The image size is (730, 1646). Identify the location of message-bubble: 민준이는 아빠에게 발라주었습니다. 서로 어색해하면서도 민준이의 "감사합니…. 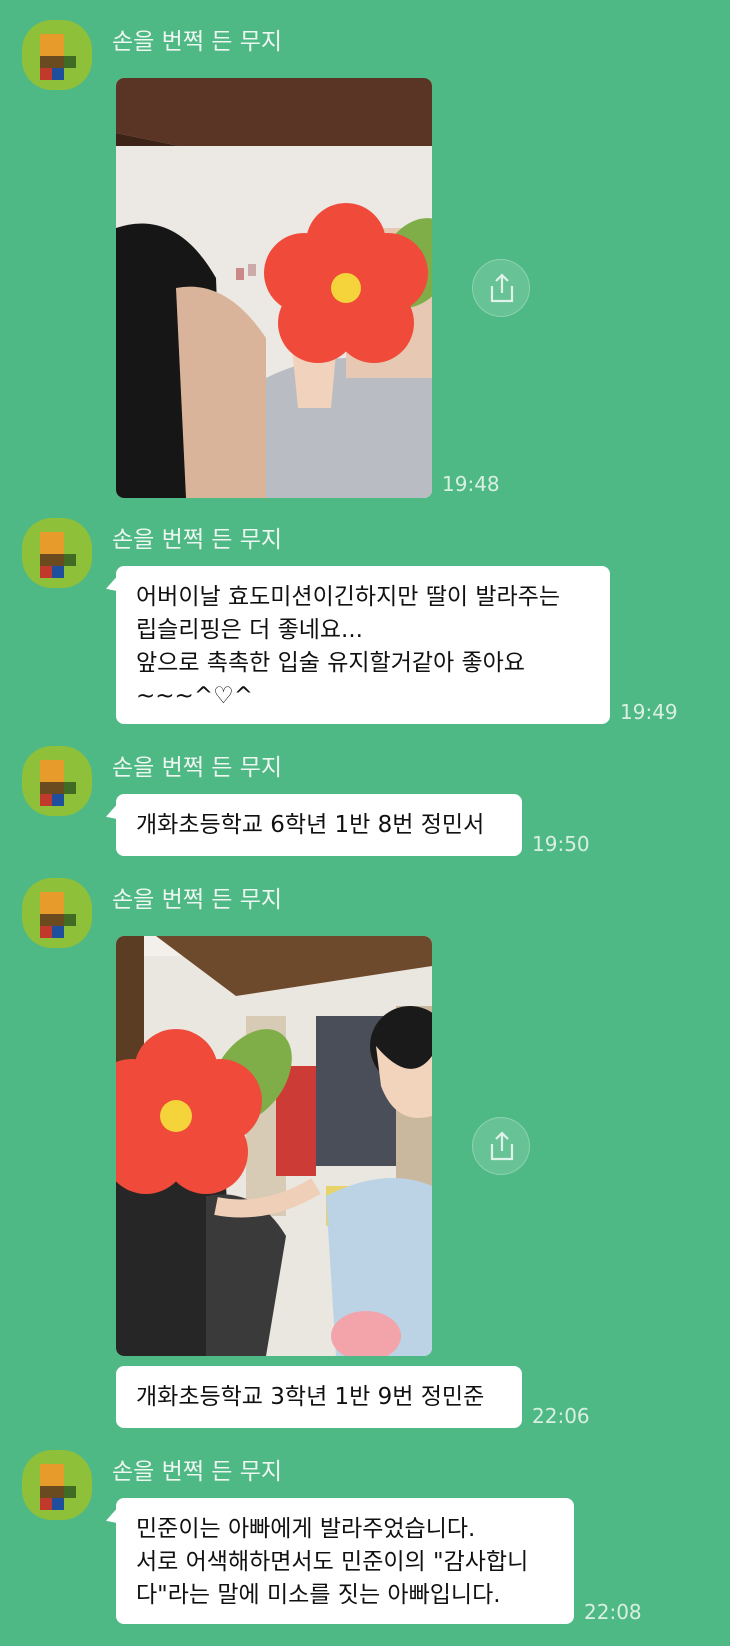
(345, 1561).